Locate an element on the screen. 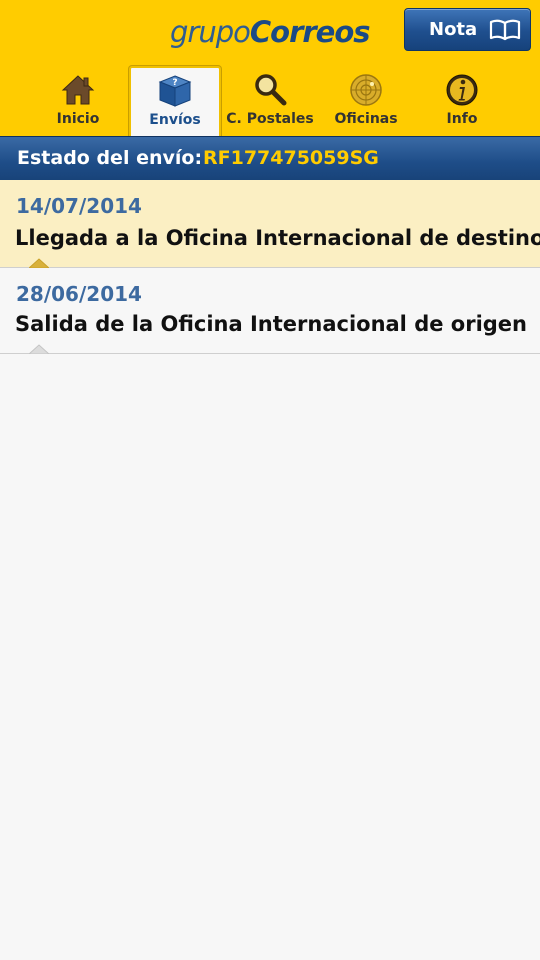  nota-button: Nota is located at coordinates (467, 29).